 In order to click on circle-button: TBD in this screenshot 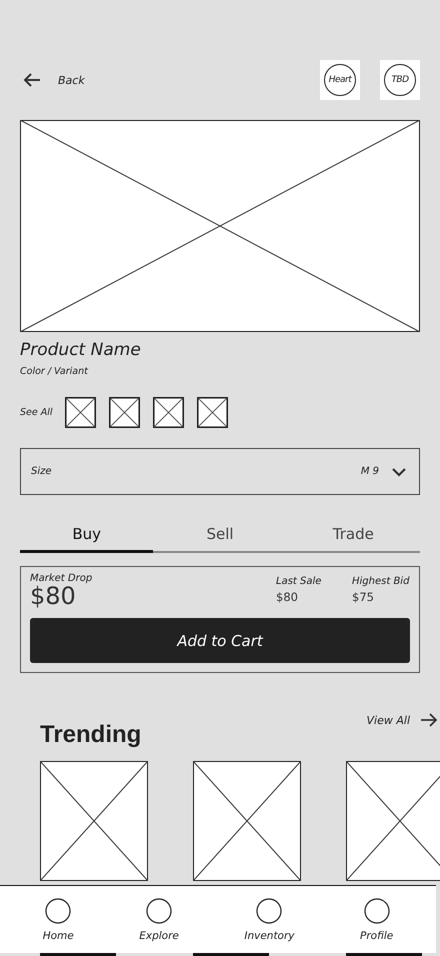, I will do `click(400, 80)`.